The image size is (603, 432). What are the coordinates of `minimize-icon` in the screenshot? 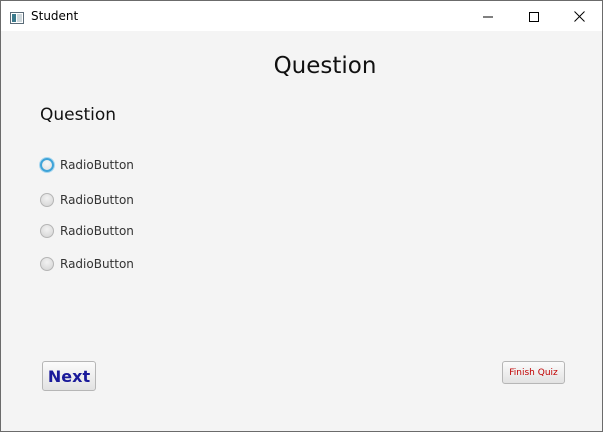 It's located at (488, 16).